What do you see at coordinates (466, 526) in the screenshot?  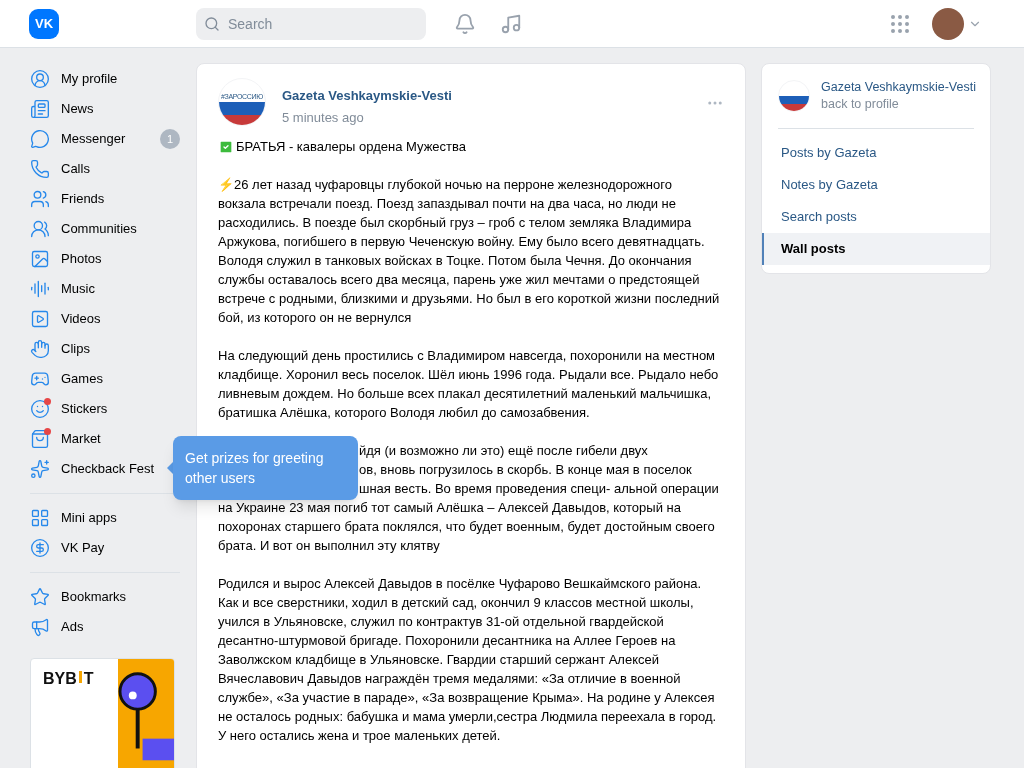 I see `post-text-line: похоронах старшего брата поклялся, что будет военным, будет достойным своего` at bounding box center [466, 526].